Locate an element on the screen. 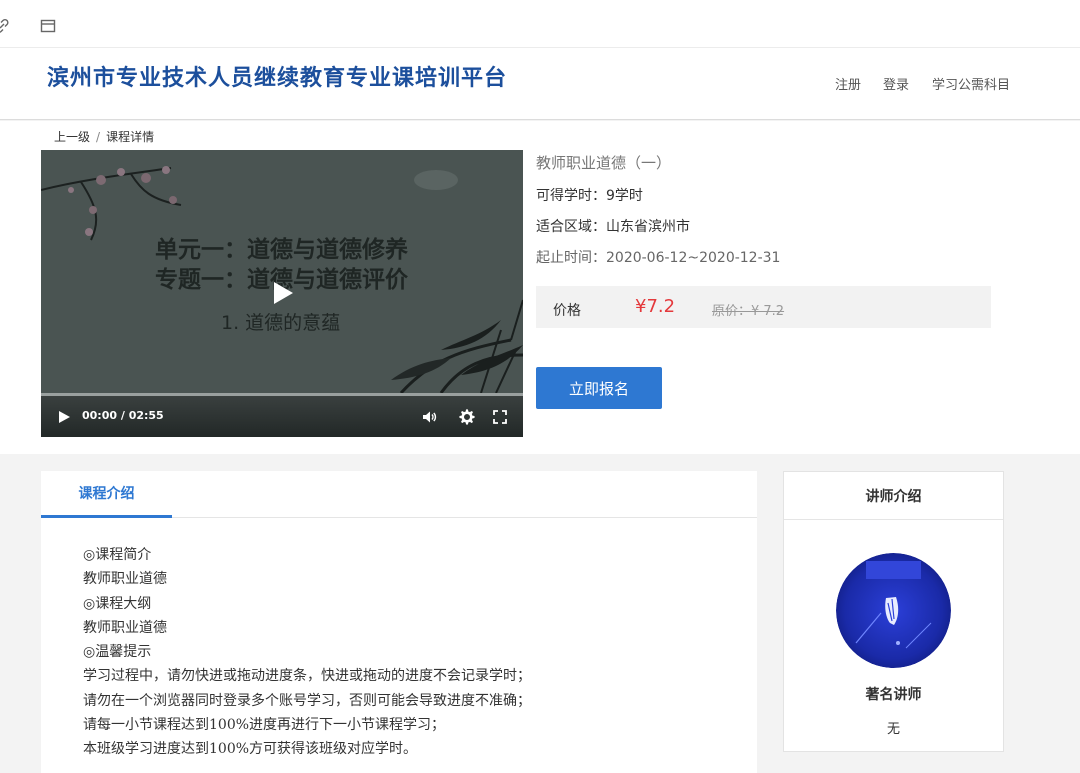 The width and height of the screenshot is (1080, 773). volume-icon is located at coordinates (429, 417).